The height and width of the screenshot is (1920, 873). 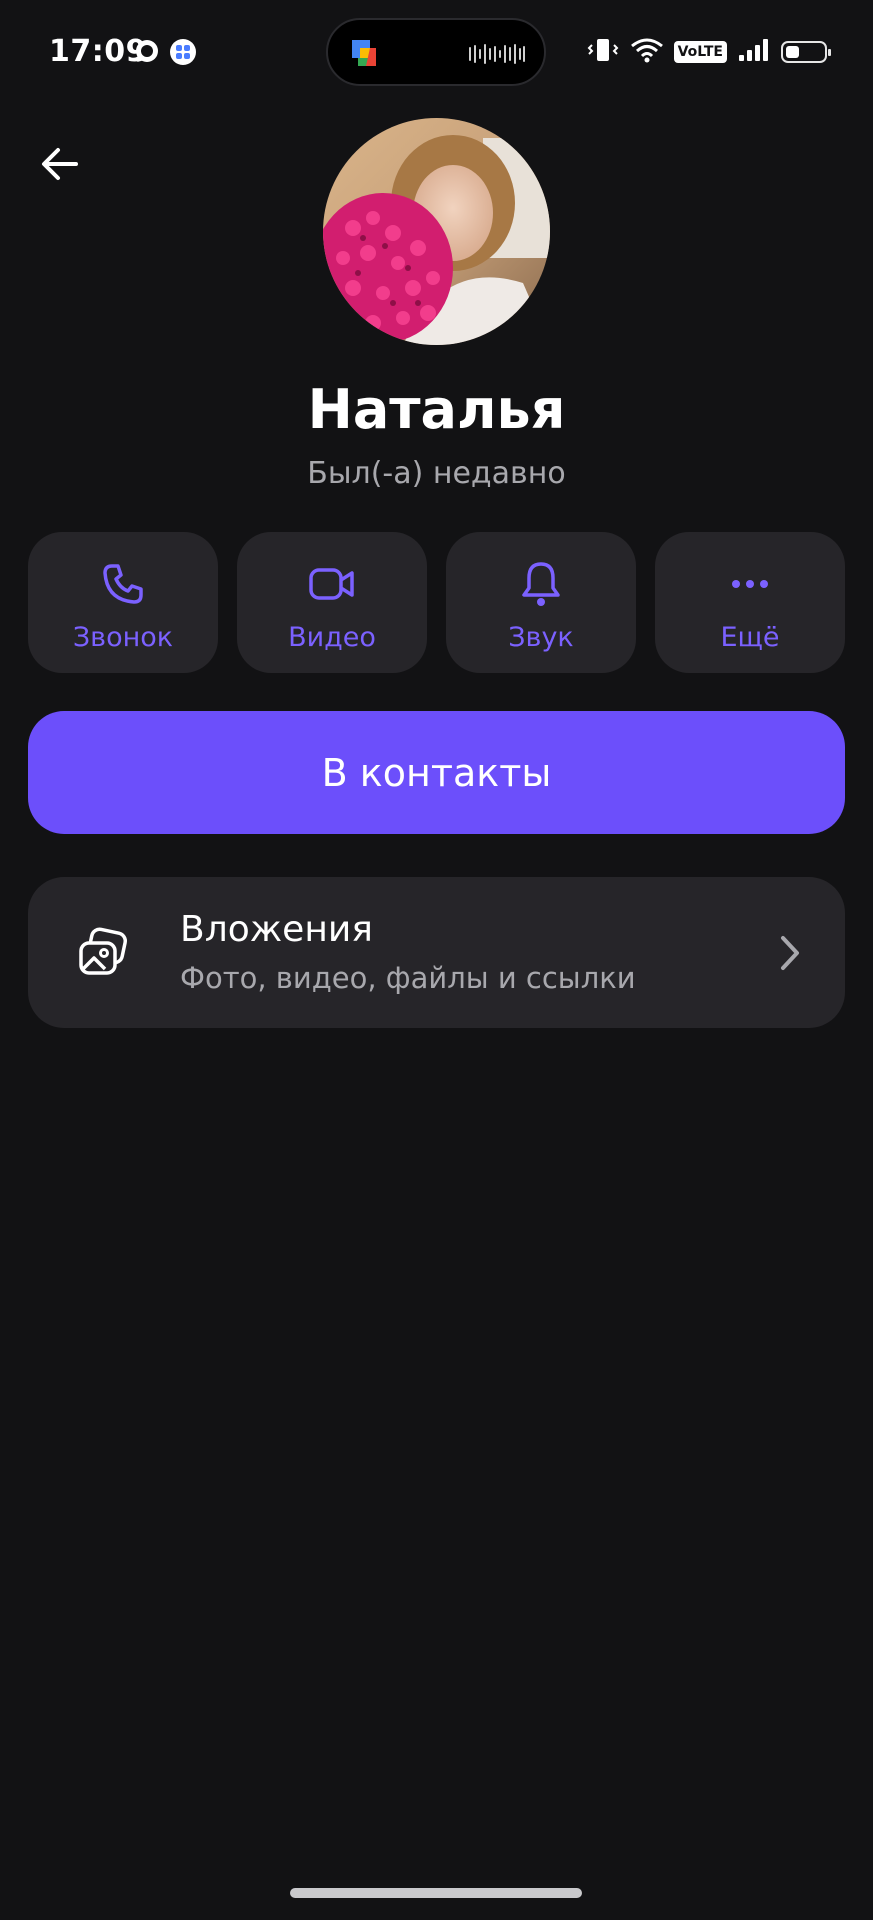 What do you see at coordinates (332, 637) in the screenshot?
I see `video-label: Видео` at bounding box center [332, 637].